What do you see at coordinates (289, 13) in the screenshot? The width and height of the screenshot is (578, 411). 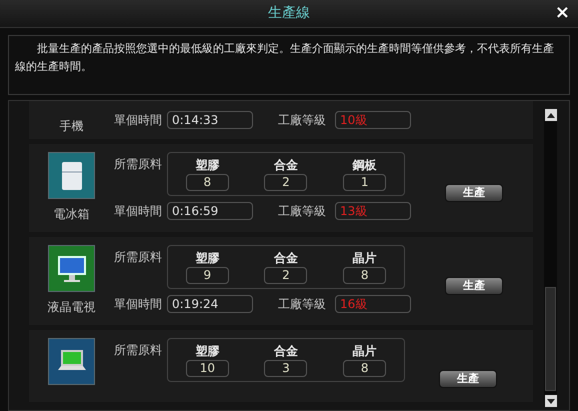 I see `window-title: 生產線` at bounding box center [289, 13].